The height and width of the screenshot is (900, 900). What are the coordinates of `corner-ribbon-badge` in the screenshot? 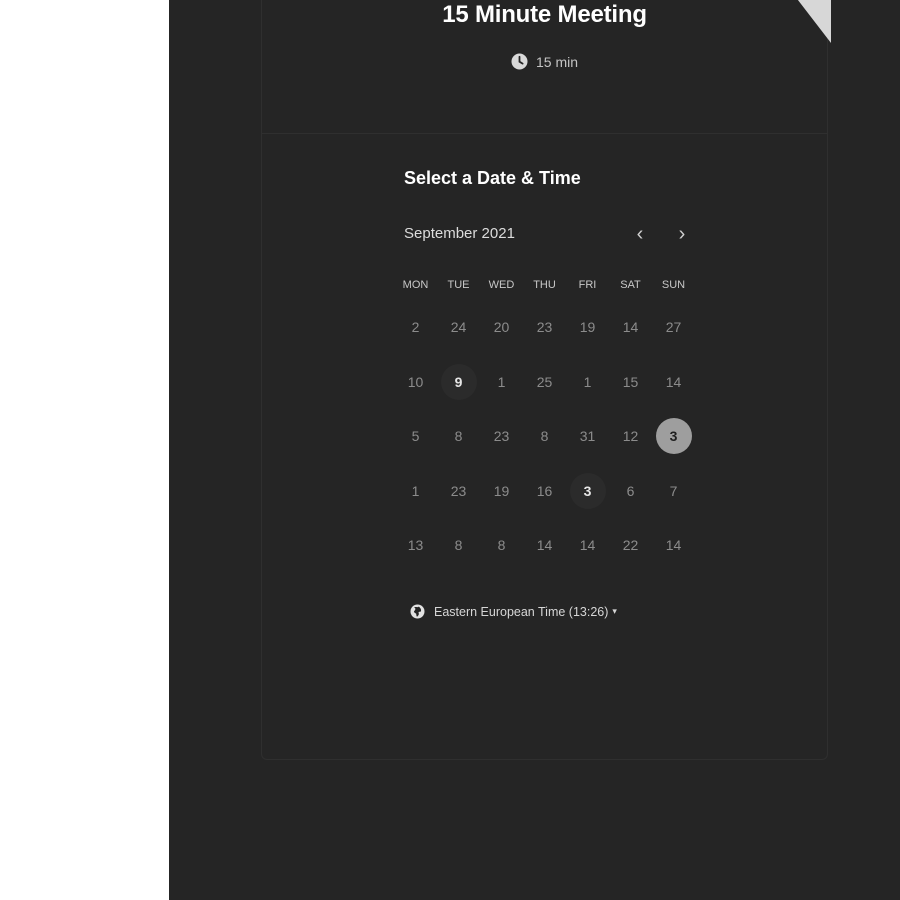 It's located at (814, 21).